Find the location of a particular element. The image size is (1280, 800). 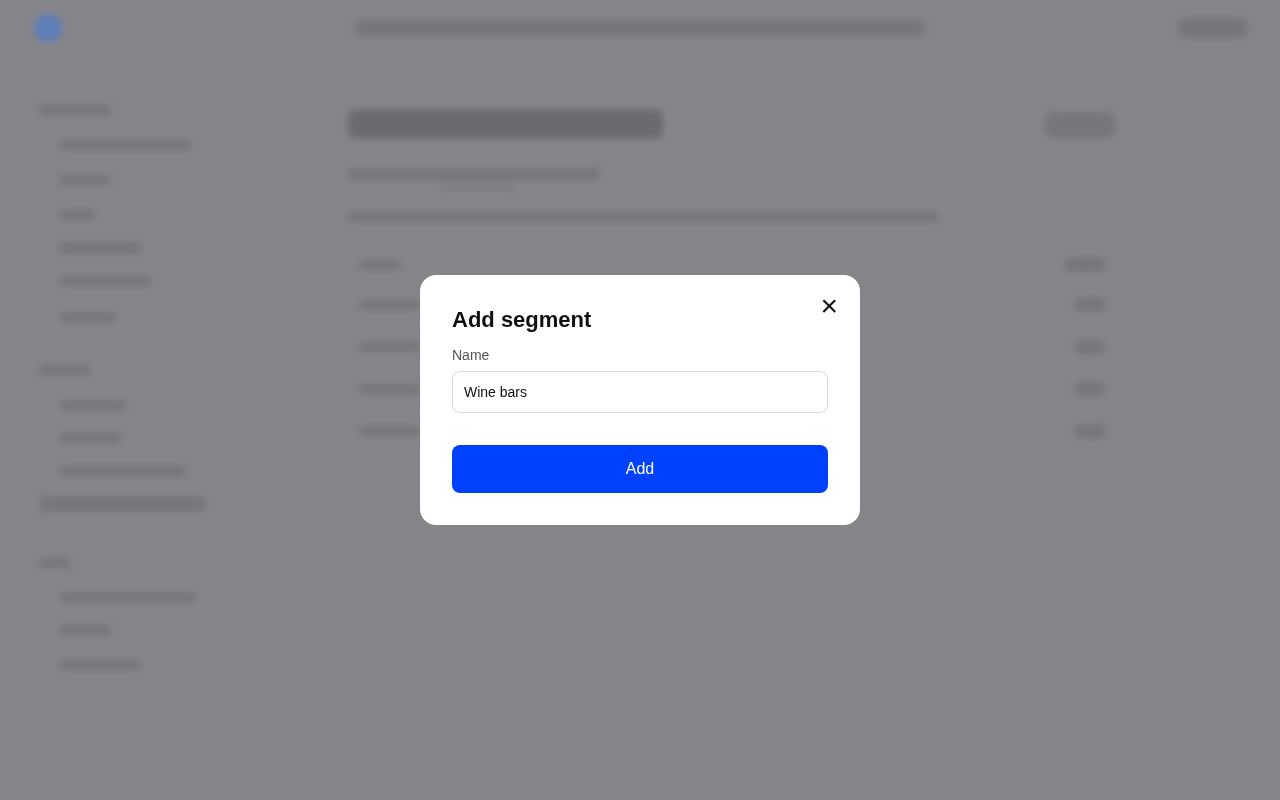

add-button: Add is located at coordinates (640, 469).